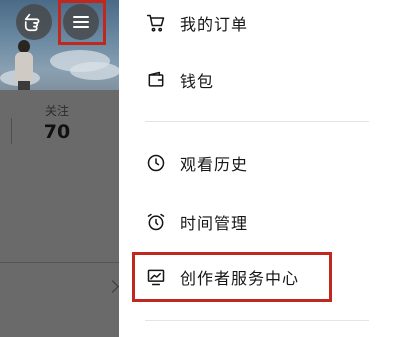 This screenshot has width=400, height=337. What do you see at coordinates (11, 131) in the screenshot?
I see `stat-divider` at bounding box center [11, 131].